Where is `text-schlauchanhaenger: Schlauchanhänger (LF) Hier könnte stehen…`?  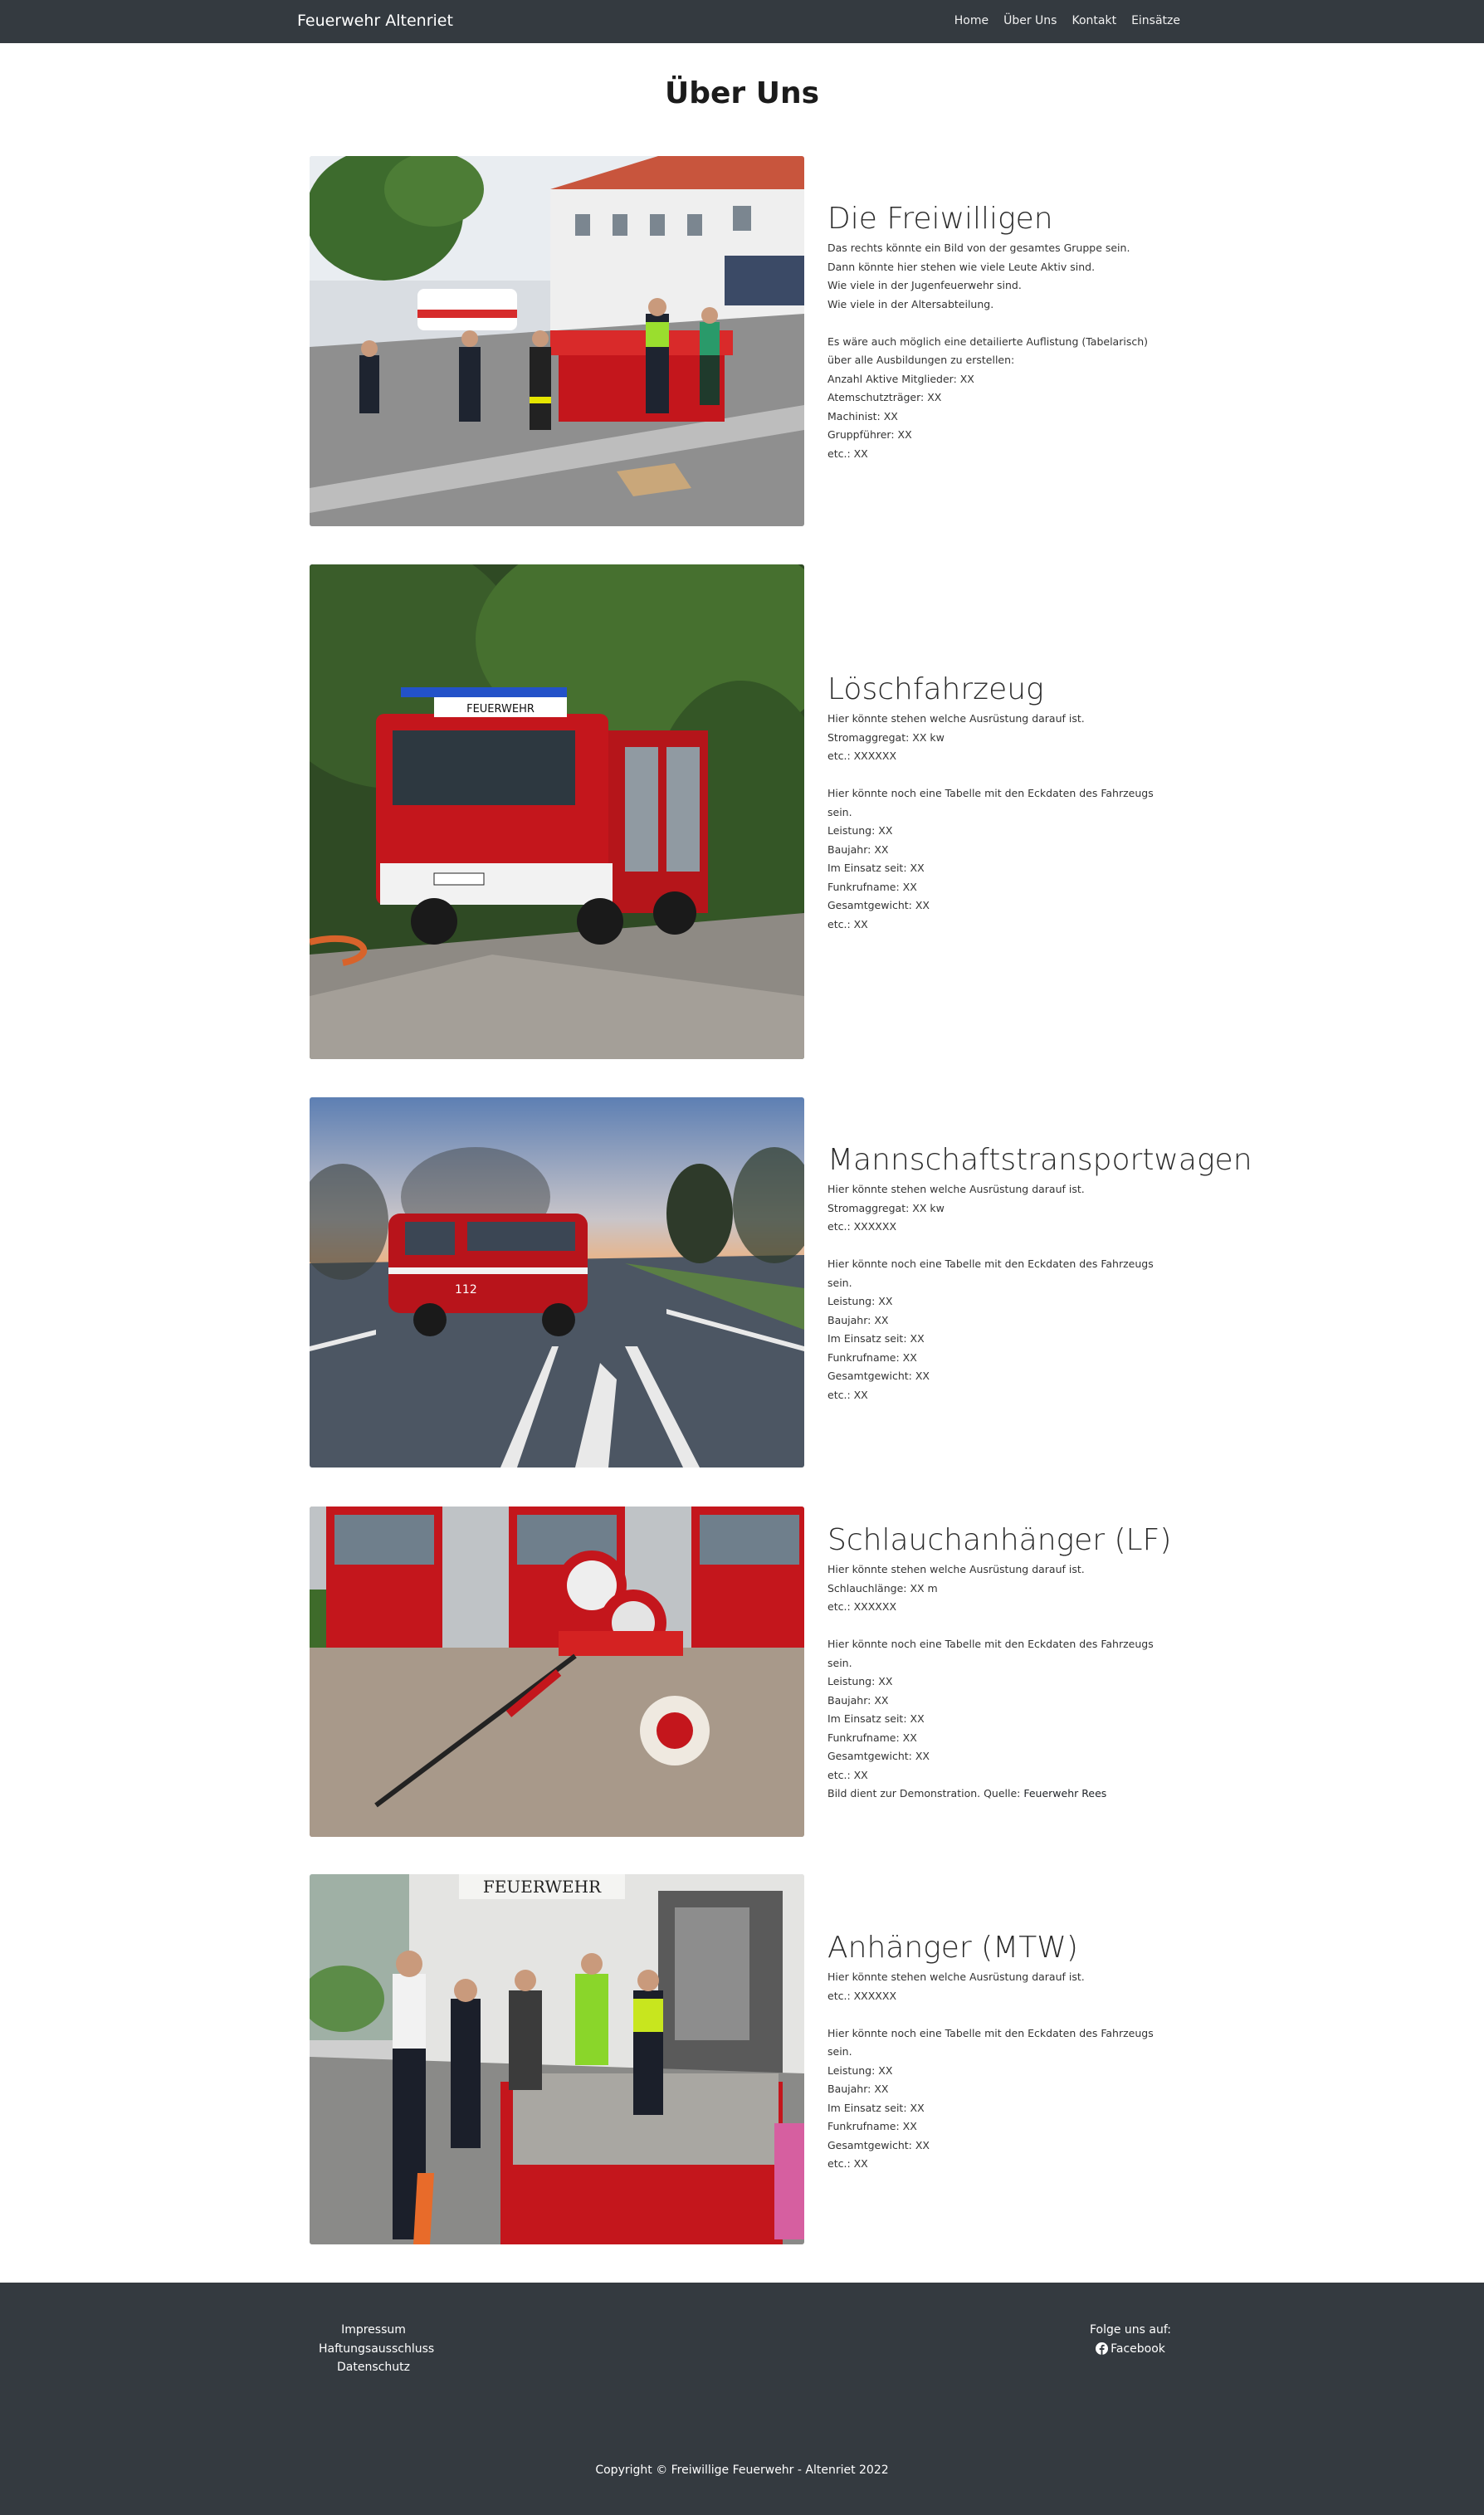 text-schlauchanhaenger: Schlauchanhänger (LF) Hier könnte stehen… is located at coordinates (1022, 1664).